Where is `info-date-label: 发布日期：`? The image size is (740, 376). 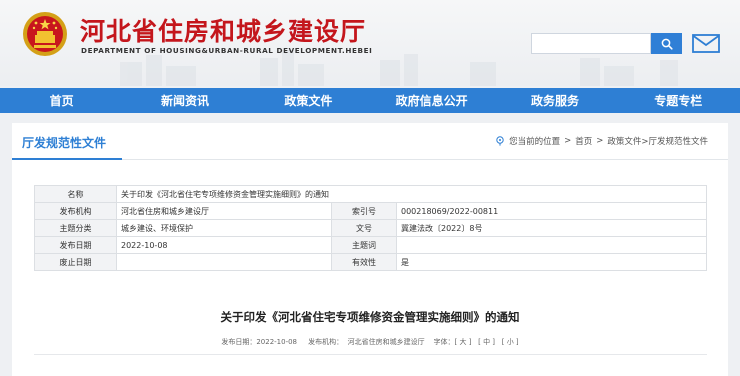
info-date-label: 发布日期： is located at coordinates (239, 342).